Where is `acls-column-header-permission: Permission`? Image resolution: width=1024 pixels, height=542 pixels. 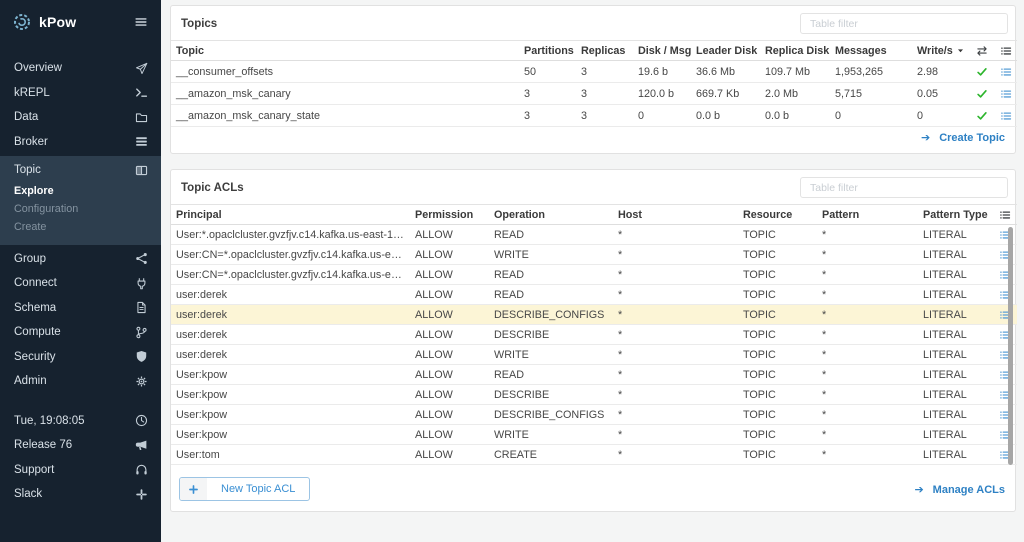 acls-column-header-permission: Permission is located at coordinates (449, 214).